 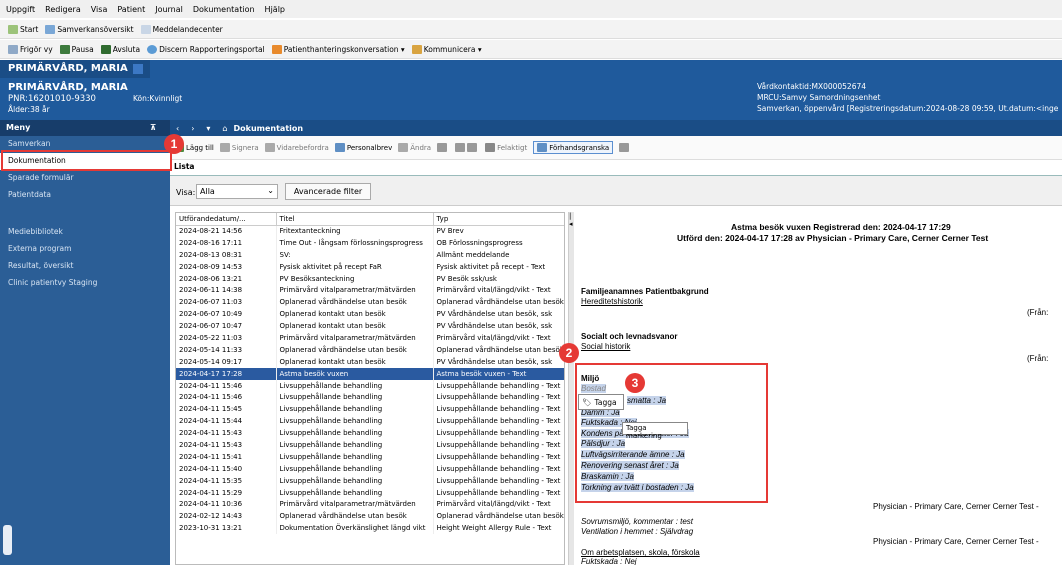 What do you see at coordinates (89, 29) in the screenshot?
I see `samverkansoversikt-button: Samverkansöversikt` at bounding box center [89, 29].